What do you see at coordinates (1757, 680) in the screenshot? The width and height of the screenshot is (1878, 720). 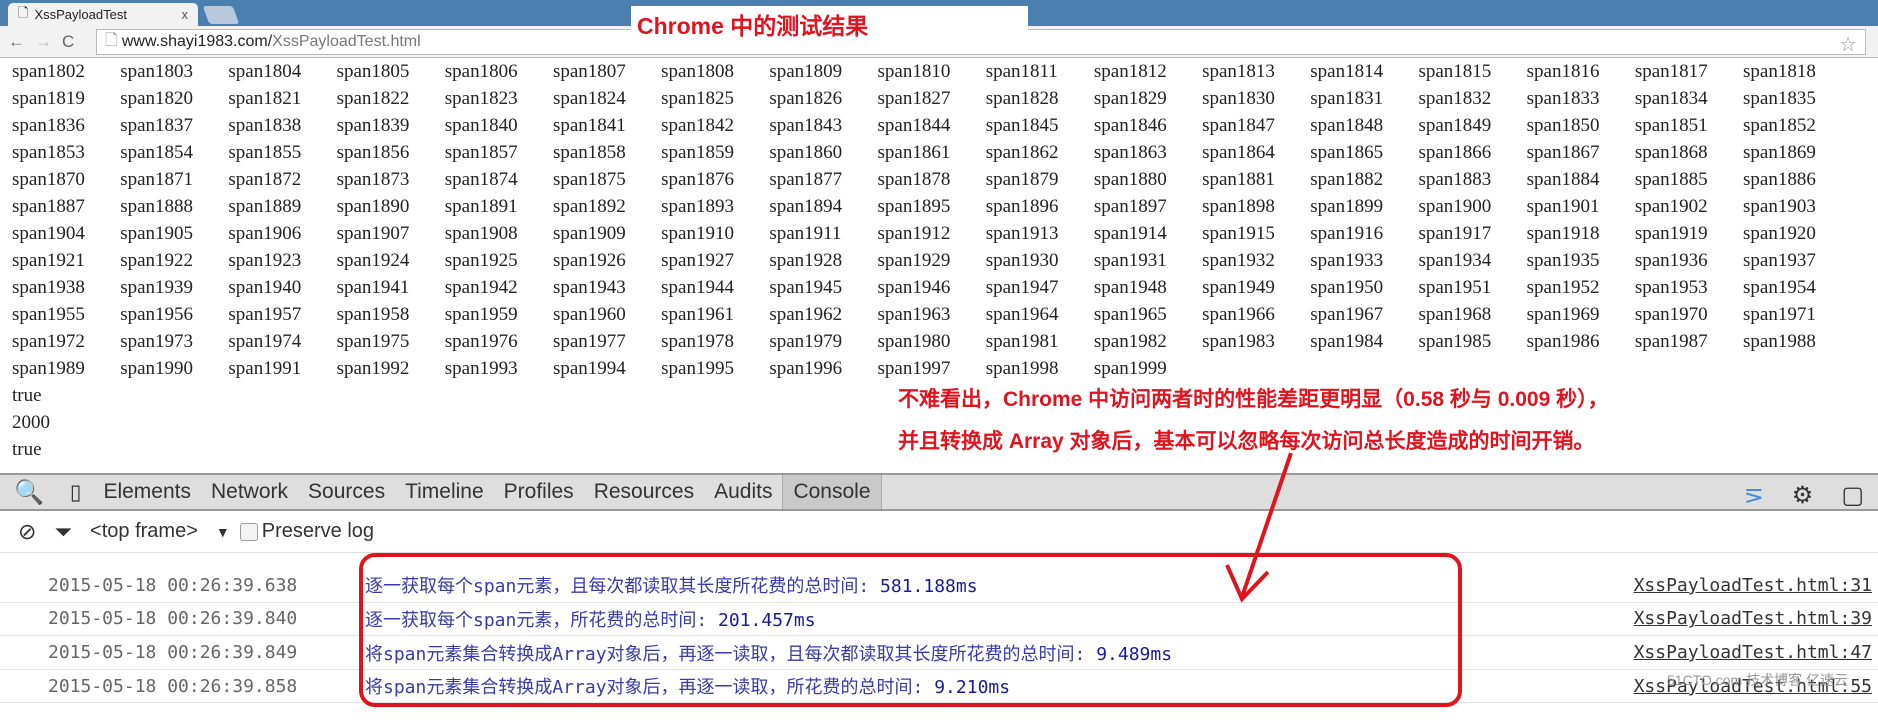 I see `watermark: 51CTO.com 技术博客 亿速云` at bounding box center [1757, 680].